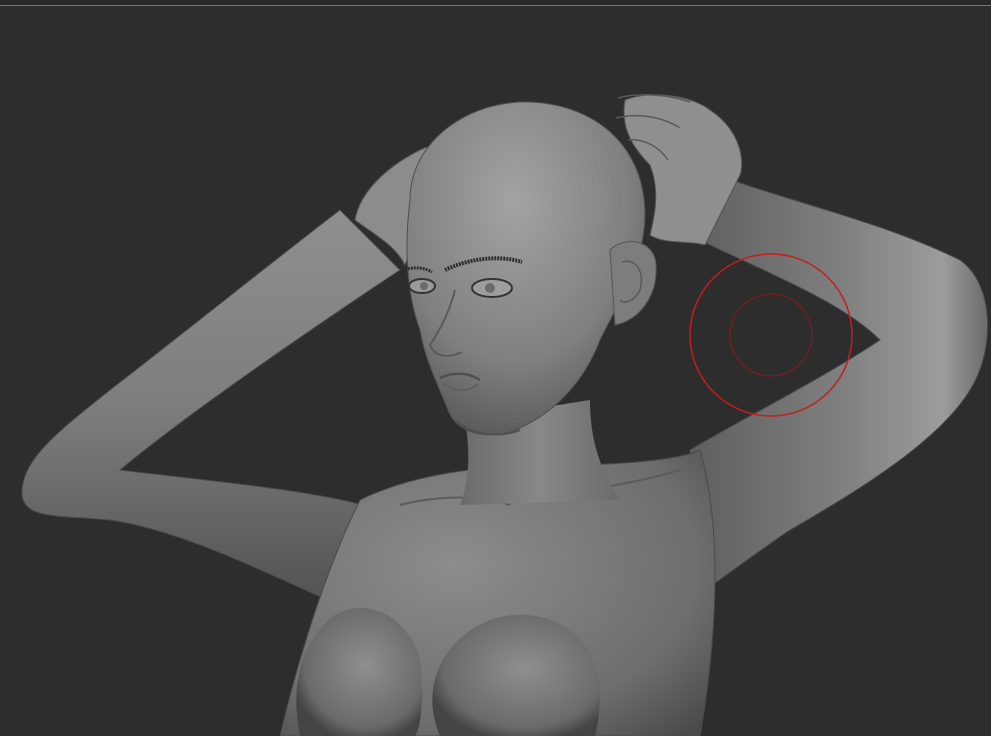  What do you see at coordinates (530, 268) in the screenshot?
I see `head` at bounding box center [530, 268].